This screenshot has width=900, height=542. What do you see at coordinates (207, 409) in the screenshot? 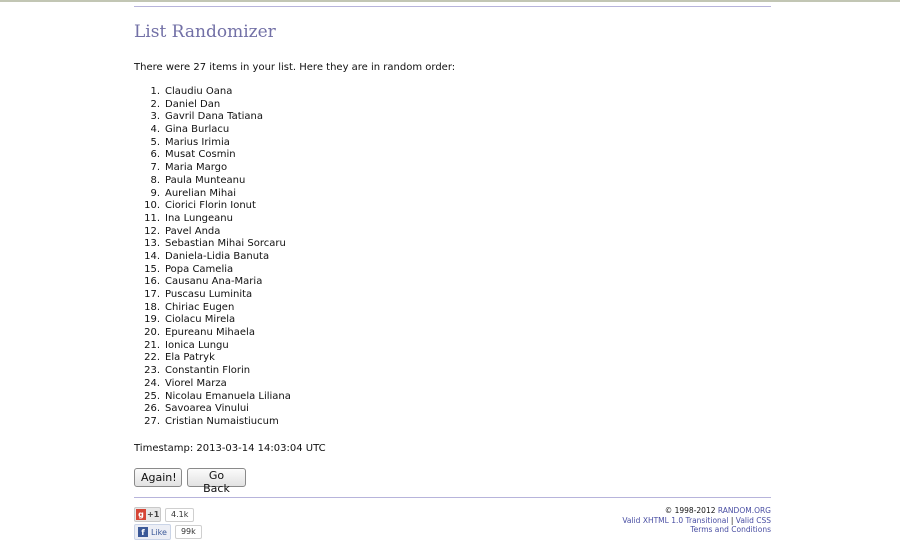
I see `list-item-name: Savoarea Vinului` at bounding box center [207, 409].